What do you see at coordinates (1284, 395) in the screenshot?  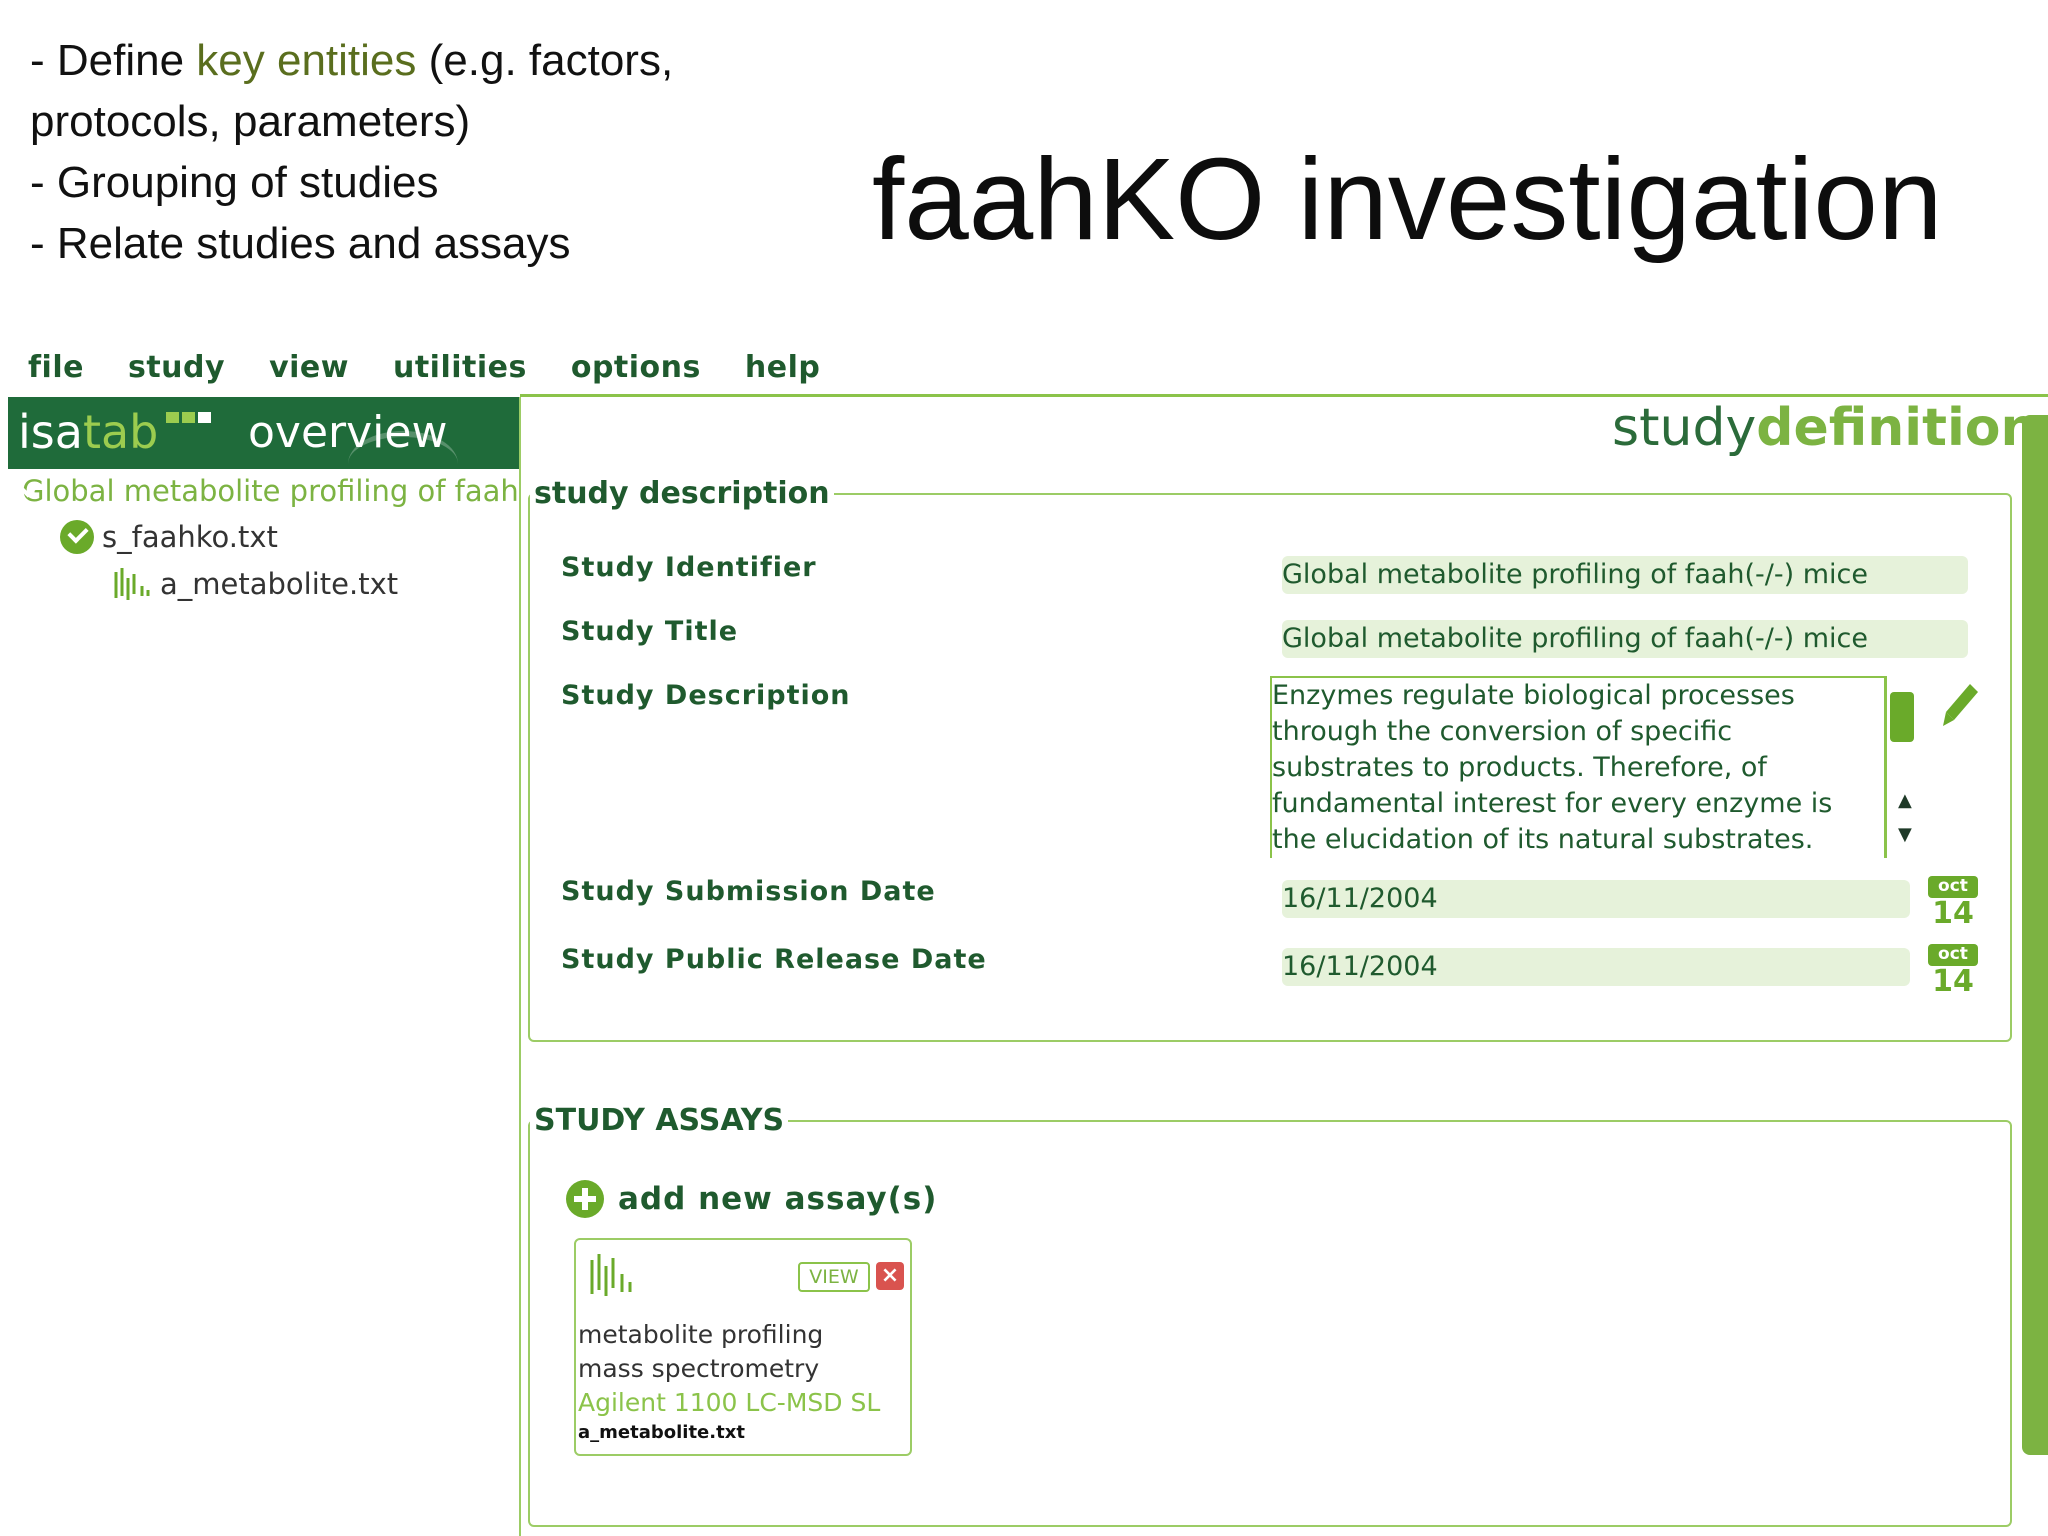 I see `menu-divider` at bounding box center [1284, 395].